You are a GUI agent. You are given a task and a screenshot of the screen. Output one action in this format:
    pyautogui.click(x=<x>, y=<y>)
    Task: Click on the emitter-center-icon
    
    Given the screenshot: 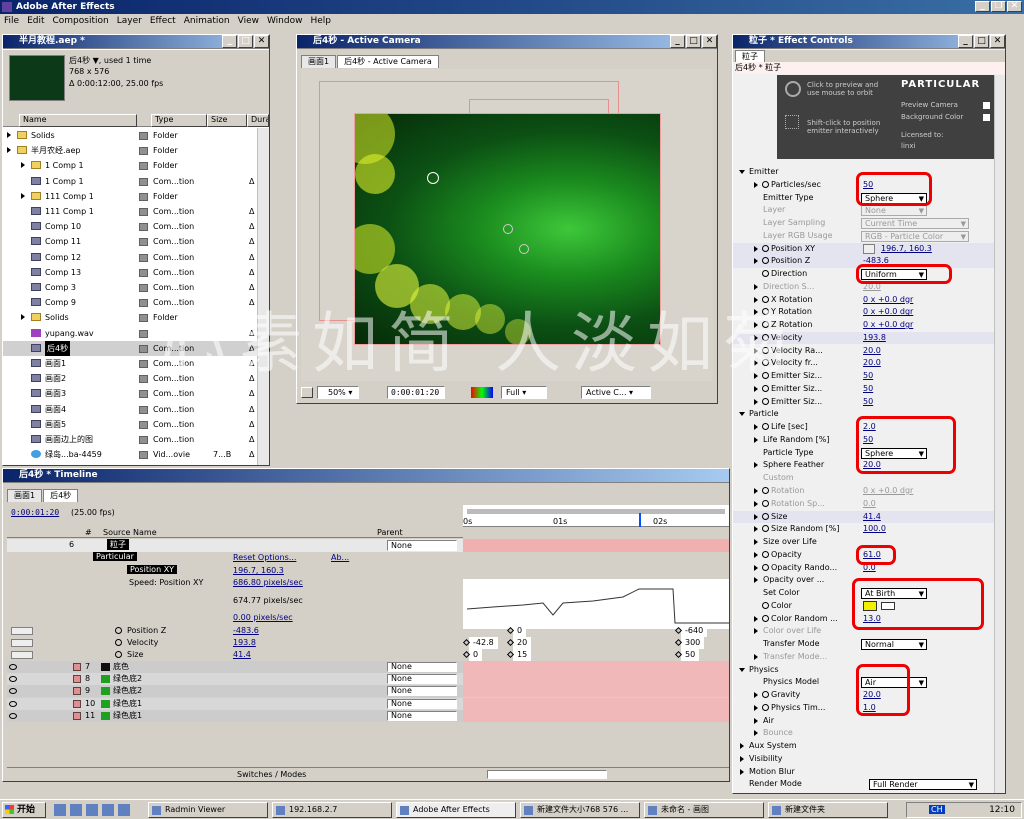 What is the action you would take?
    pyautogui.click(x=433, y=178)
    